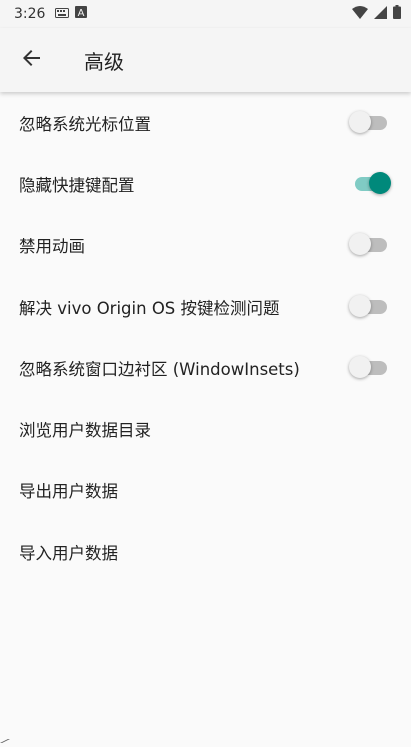  I want to click on setting-label: 浏览用户数据目录, so click(205, 429).